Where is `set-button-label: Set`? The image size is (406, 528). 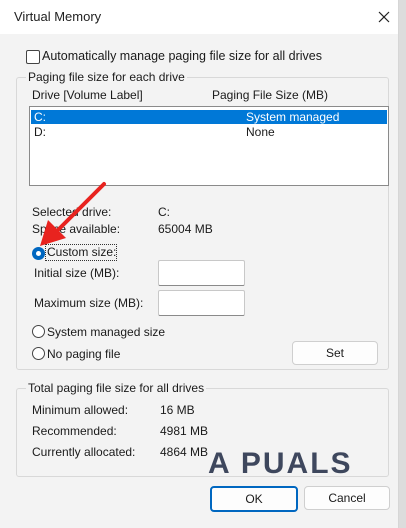 set-button-label: Set is located at coordinates (334, 353).